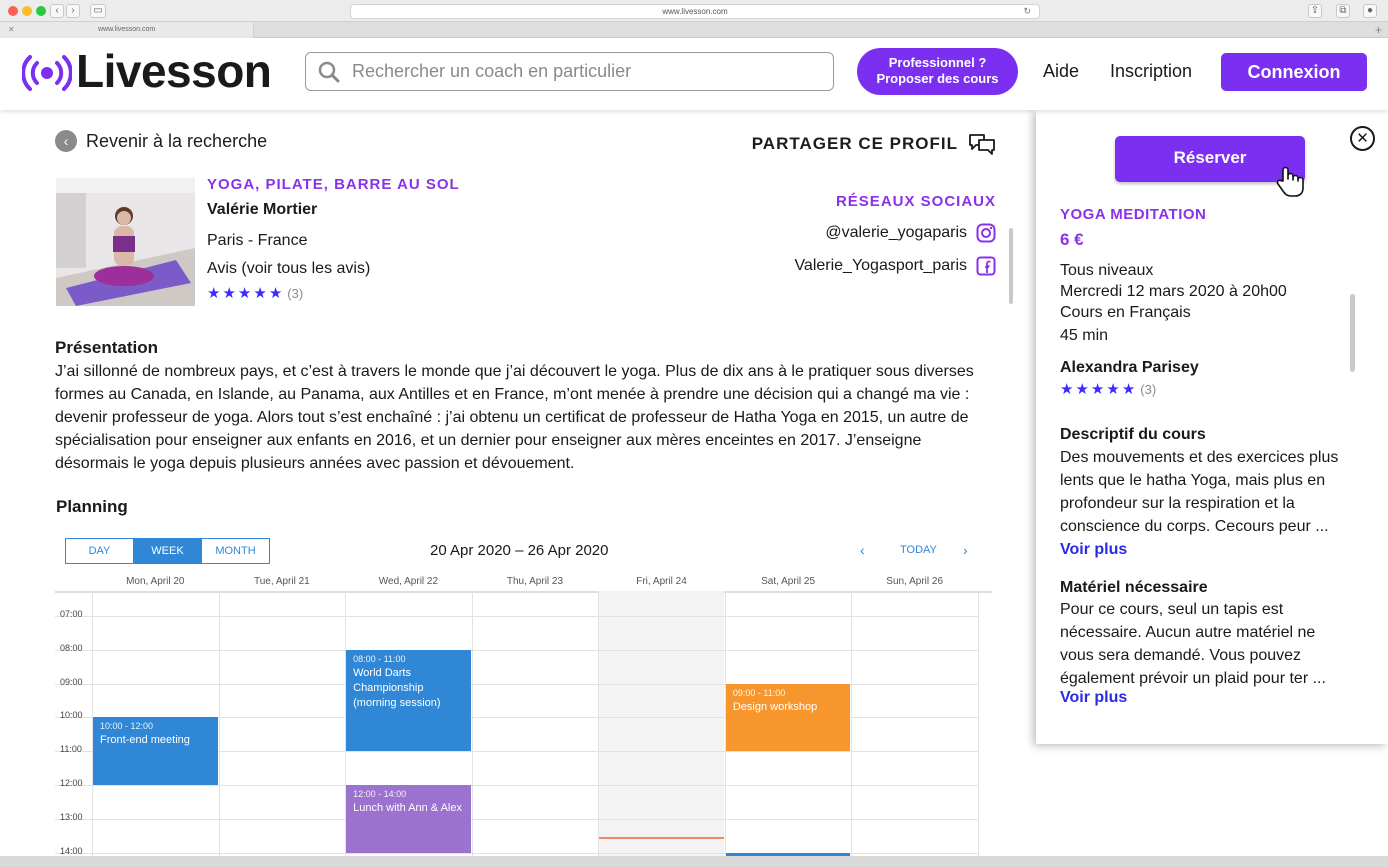  I want to click on coach-photo, so click(125, 242).